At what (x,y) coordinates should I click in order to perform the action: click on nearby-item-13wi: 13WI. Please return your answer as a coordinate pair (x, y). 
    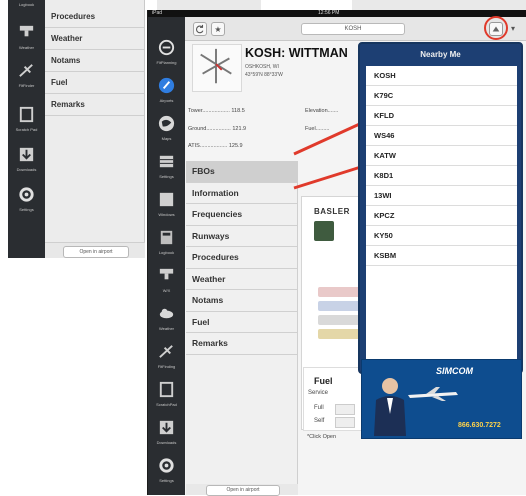
    Looking at the image, I should click on (441, 196).